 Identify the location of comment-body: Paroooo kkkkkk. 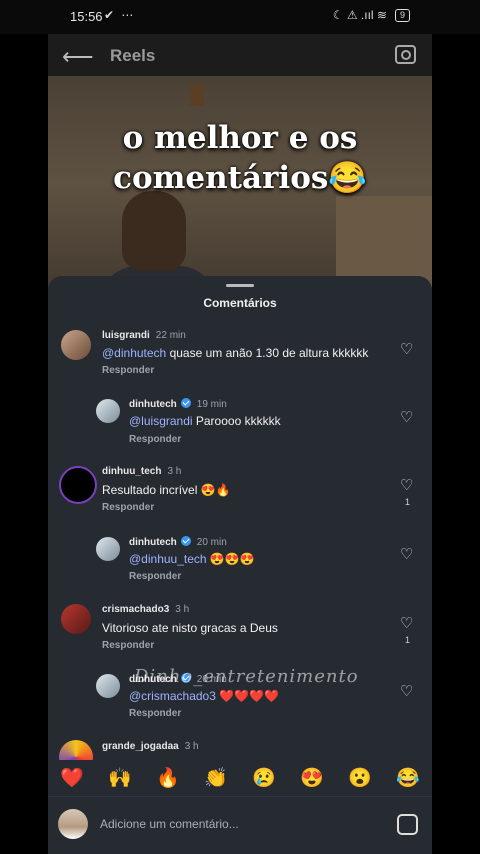
(236, 421).